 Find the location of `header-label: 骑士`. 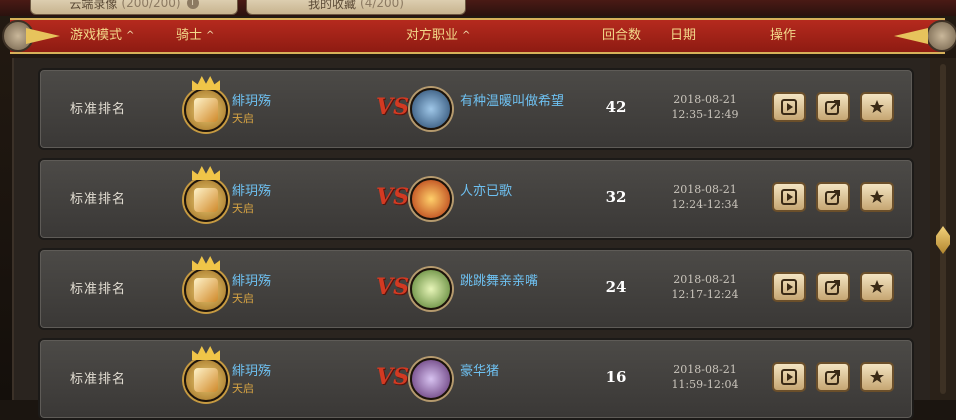

header-label: 骑士 is located at coordinates (189, 35).